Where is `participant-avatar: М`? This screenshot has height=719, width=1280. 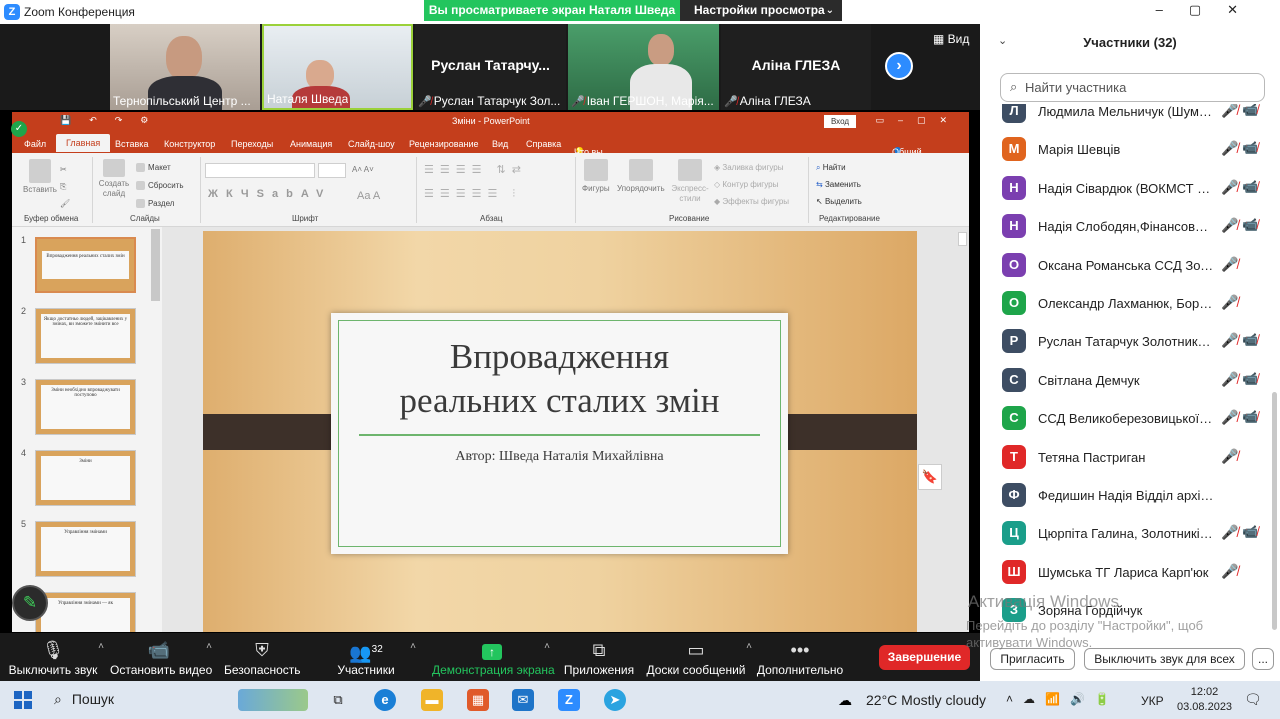 participant-avatar: М is located at coordinates (1014, 149).